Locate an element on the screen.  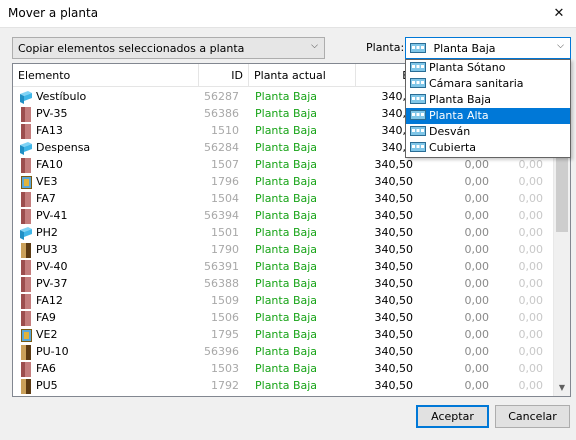
element-name-cell: VE3 is located at coordinates (109, 181).